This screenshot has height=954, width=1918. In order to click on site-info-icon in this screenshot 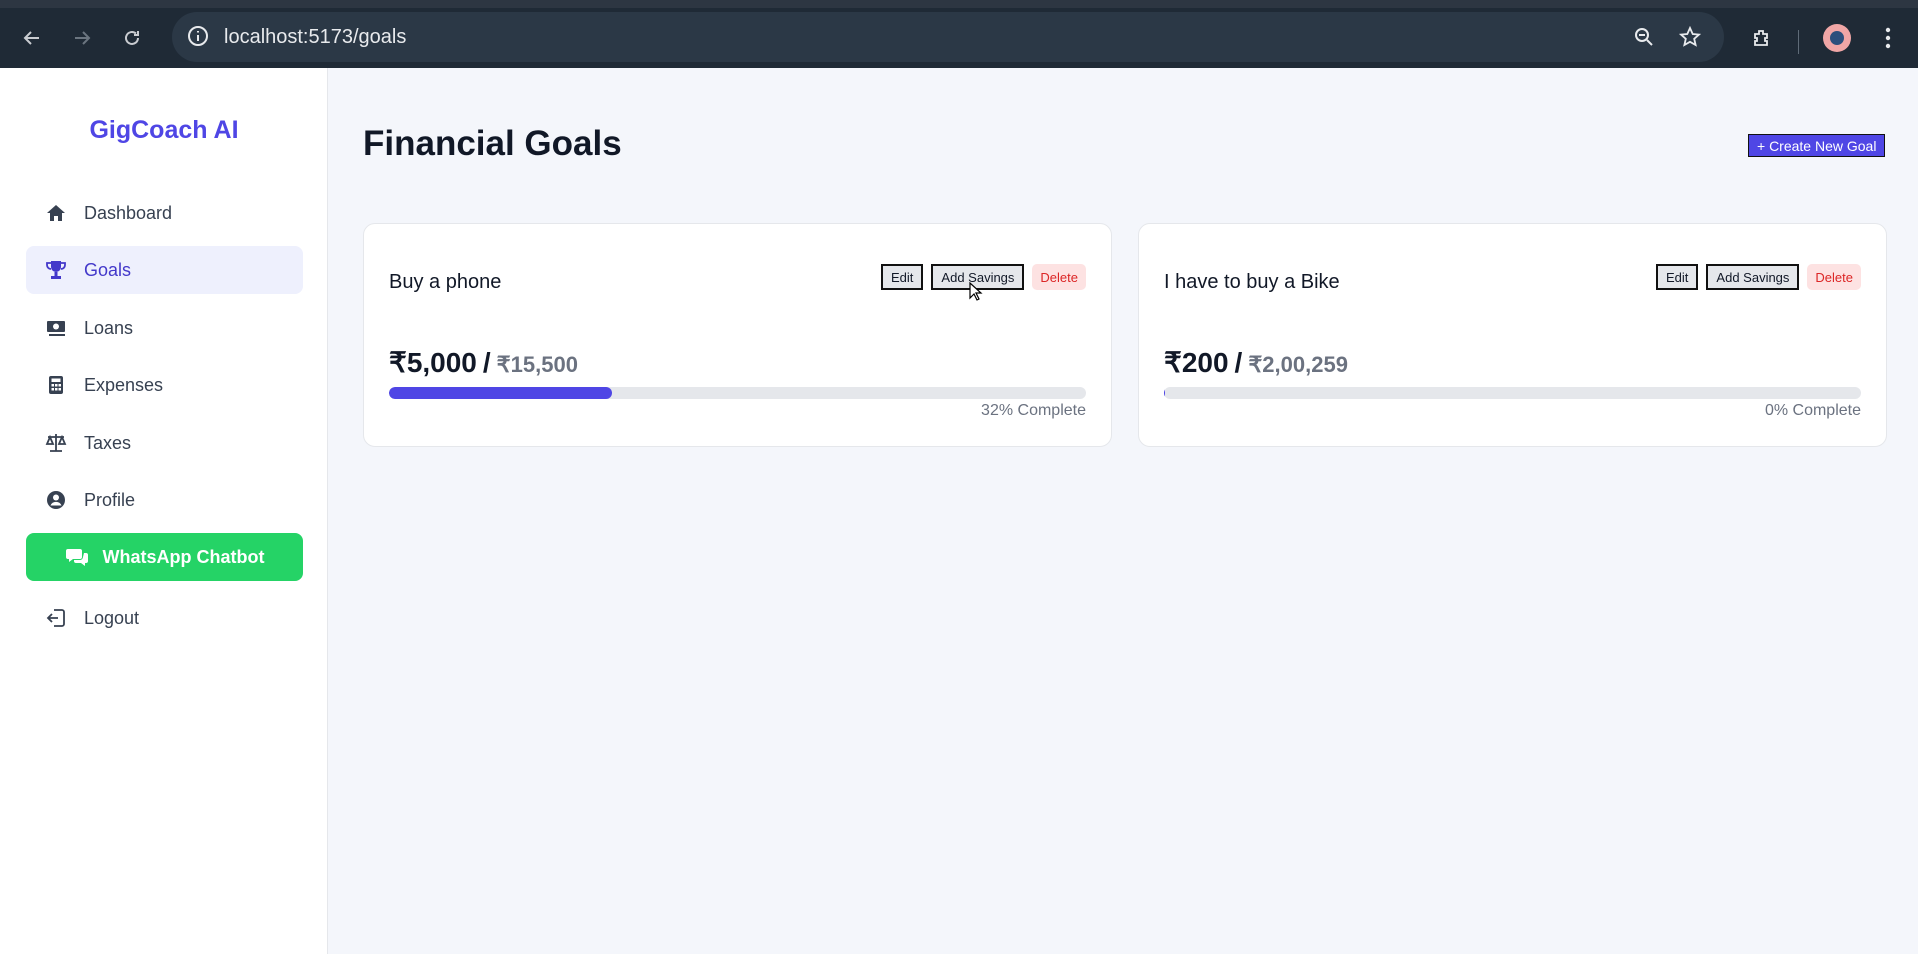, I will do `click(198, 38)`.